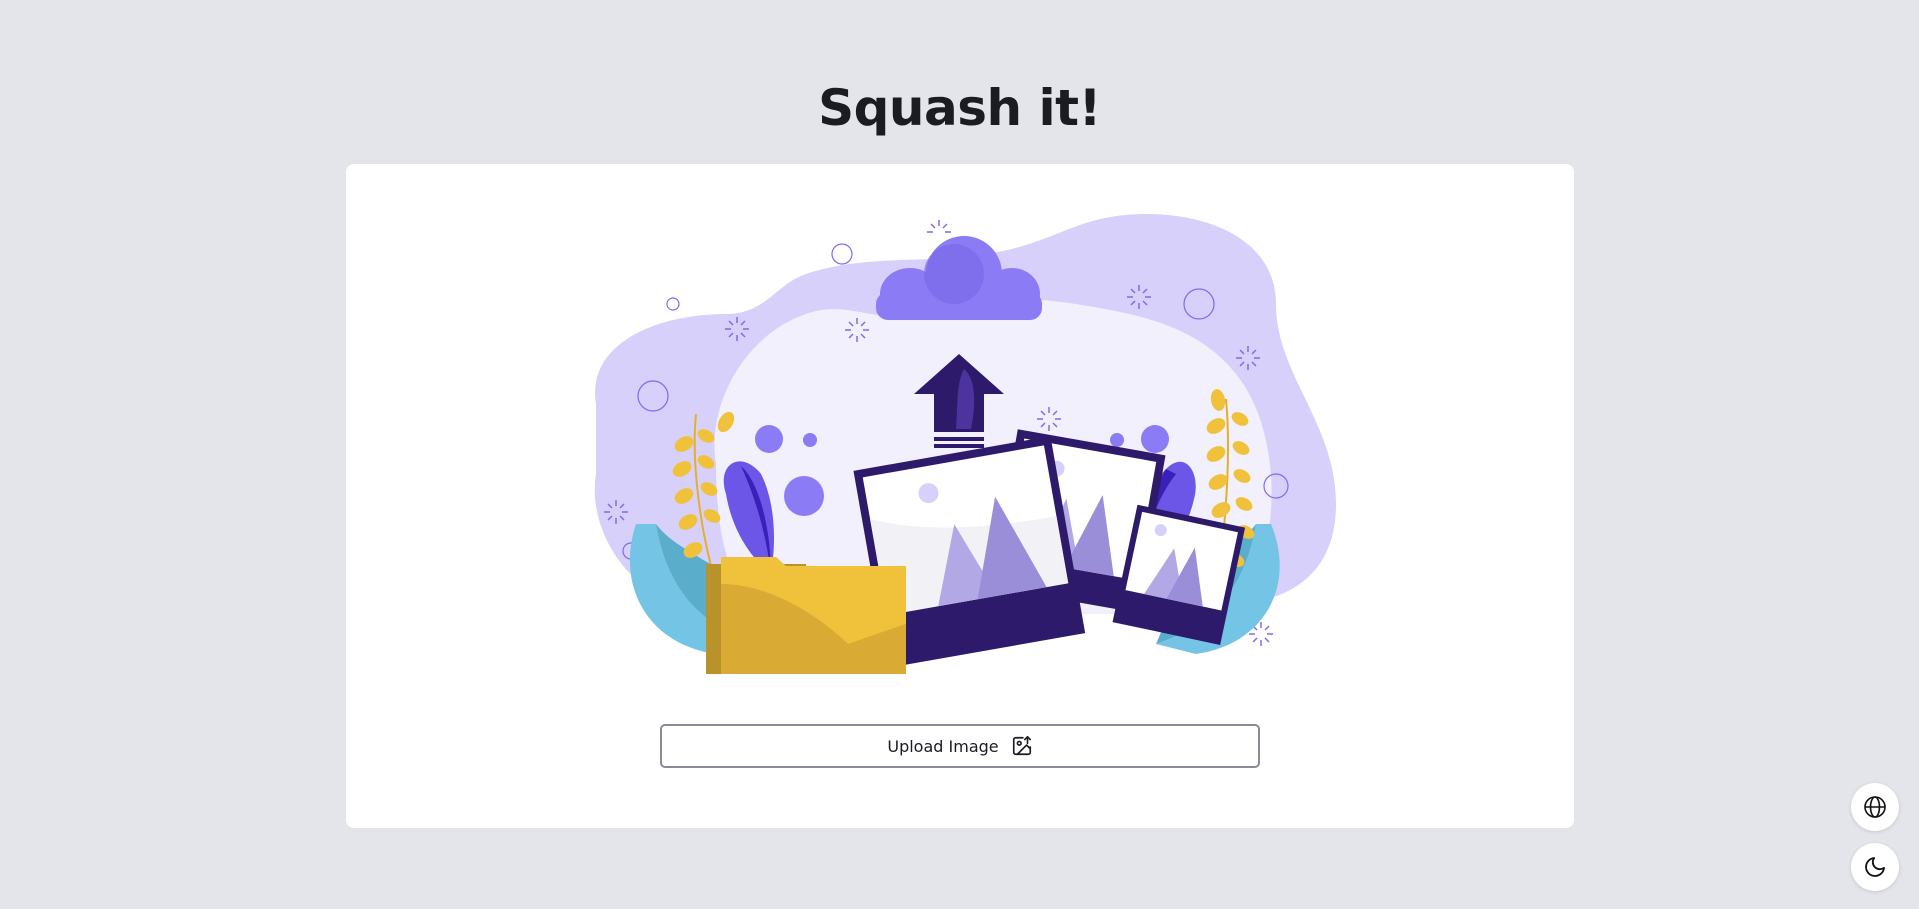 This screenshot has width=1919, height=909. I want to click on upload-button-label: Upload Image, so click(943, 746).